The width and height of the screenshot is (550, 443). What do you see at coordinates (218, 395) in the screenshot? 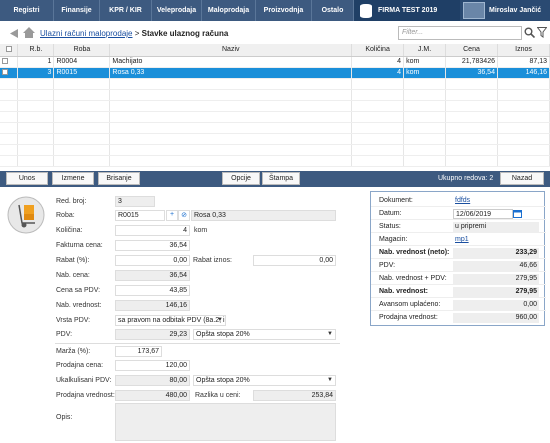
I see `razlika-label: Razlika u ceni:` at bounding box center [218, 395].